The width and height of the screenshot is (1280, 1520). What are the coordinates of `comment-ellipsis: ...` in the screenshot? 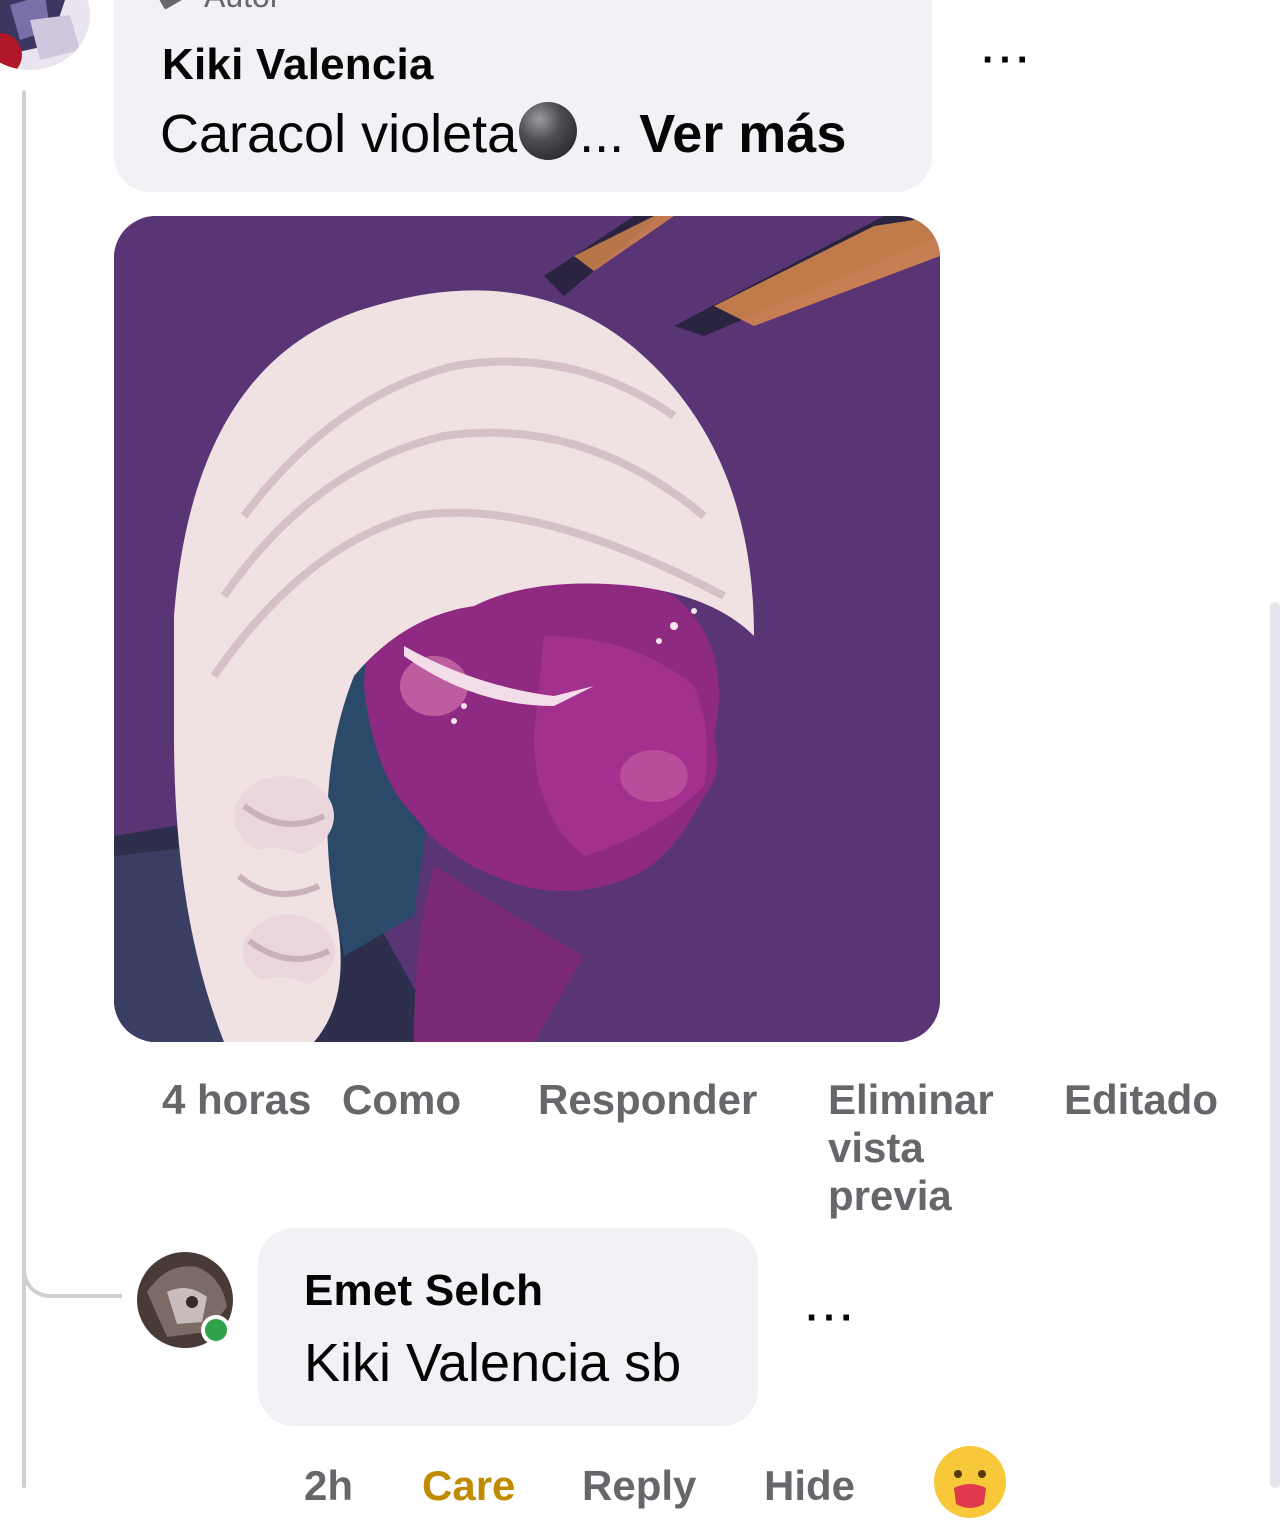 It's located at (602, 134).